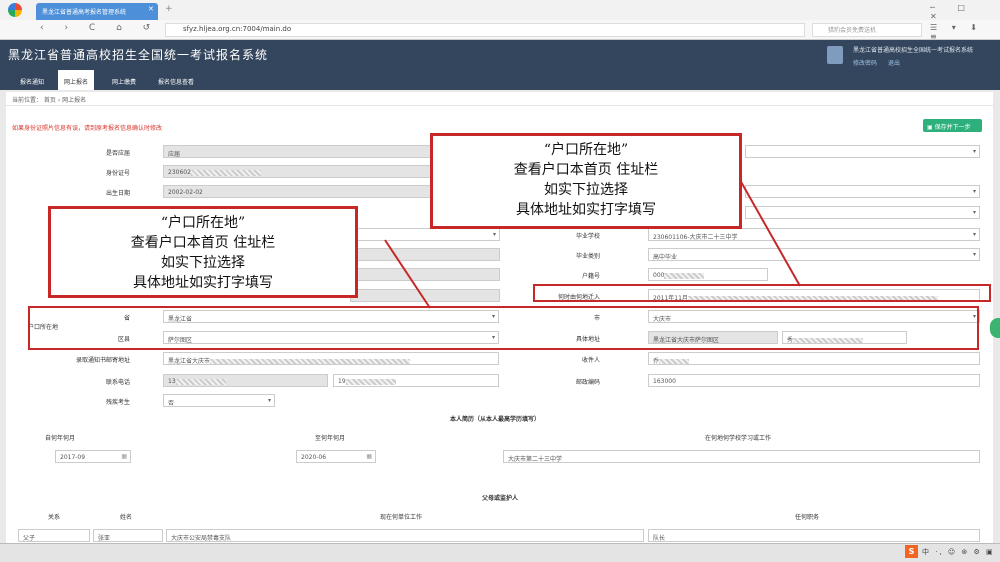 Image resolution: width=1000 pixels, height=562 pixels. Describe the element at coordinates (770, 233) in the screenshot. I see `arrow-line-right` at that location.